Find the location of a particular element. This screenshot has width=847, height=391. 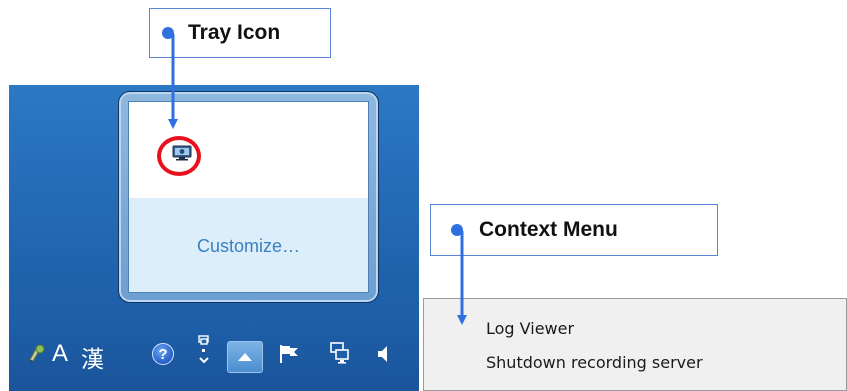

show-hidden-icons-button is located at coordinates (245, 357).